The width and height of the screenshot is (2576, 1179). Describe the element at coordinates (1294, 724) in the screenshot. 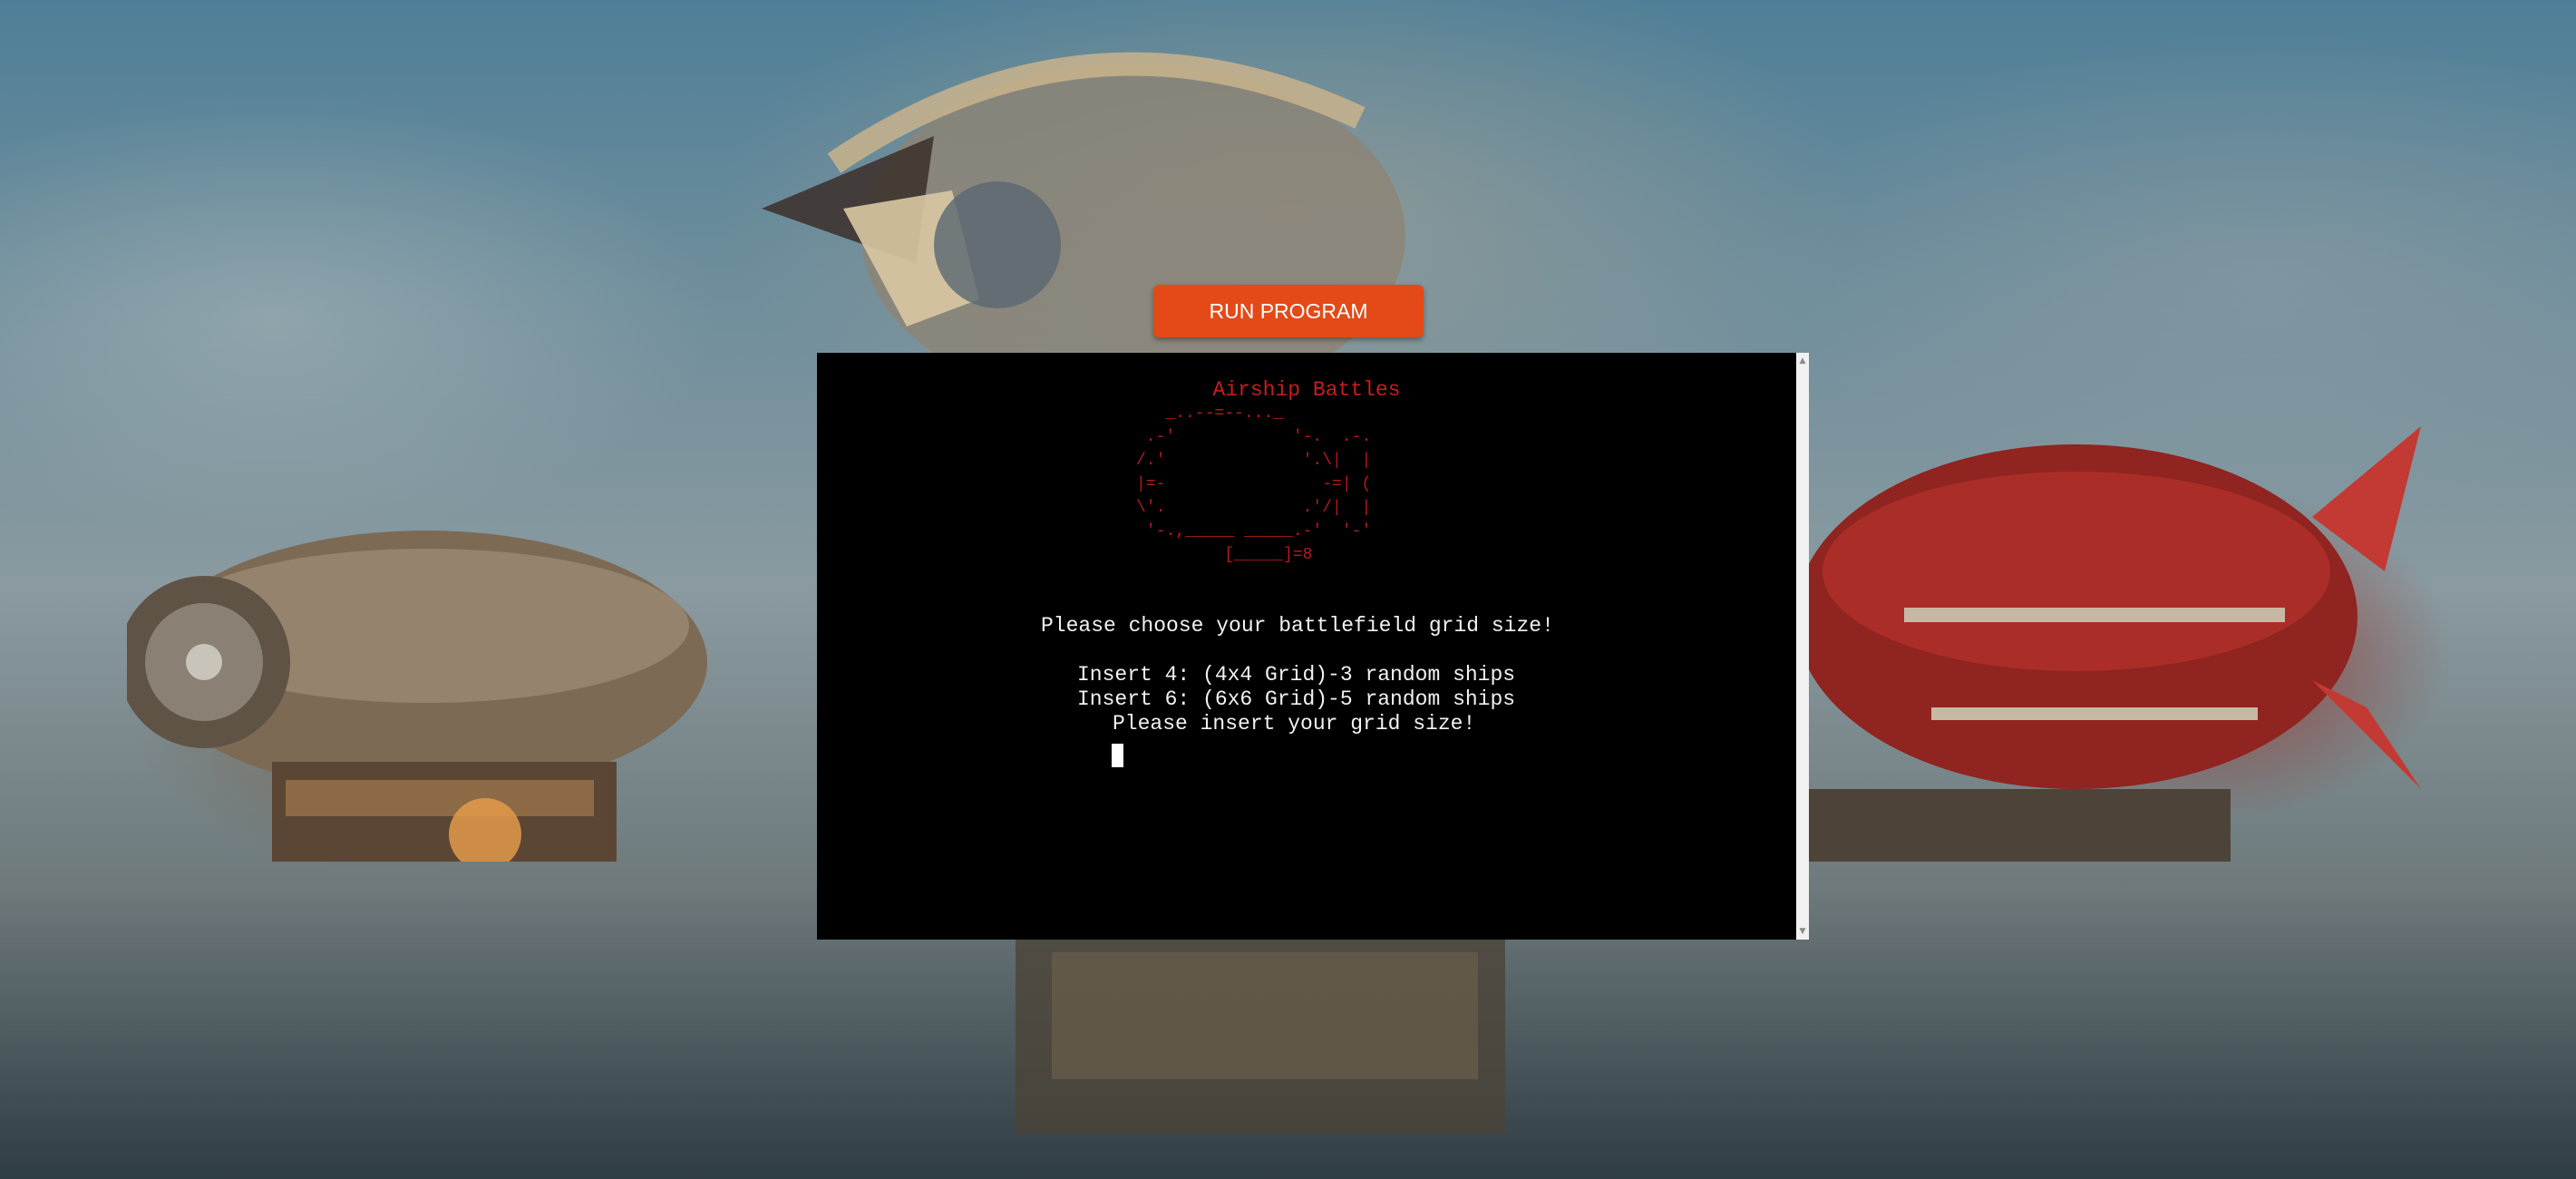

I see `insert-grid-size-prompt: Please insert your grid size!` at that location.